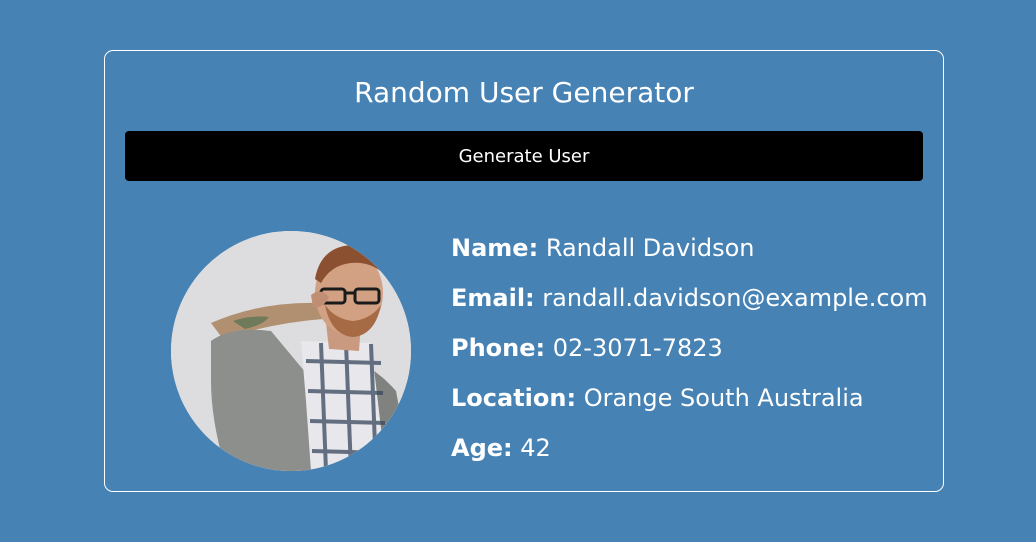 This screenshot has width=1036, height=542. What do you see at coordinates (498, 348) in the screenshot?
I see `detail-label: Phone:` at bounding box center [498, 348].